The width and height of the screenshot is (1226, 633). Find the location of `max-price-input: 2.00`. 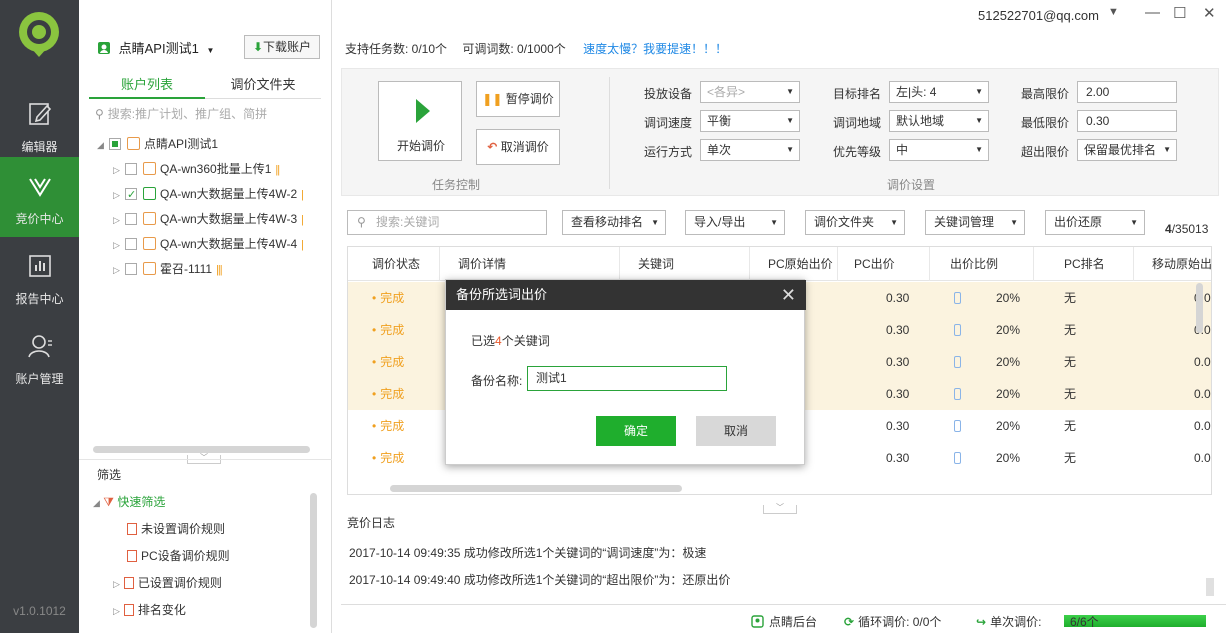

max-price-input: 2.00 is located at coordinates (1127, 92).